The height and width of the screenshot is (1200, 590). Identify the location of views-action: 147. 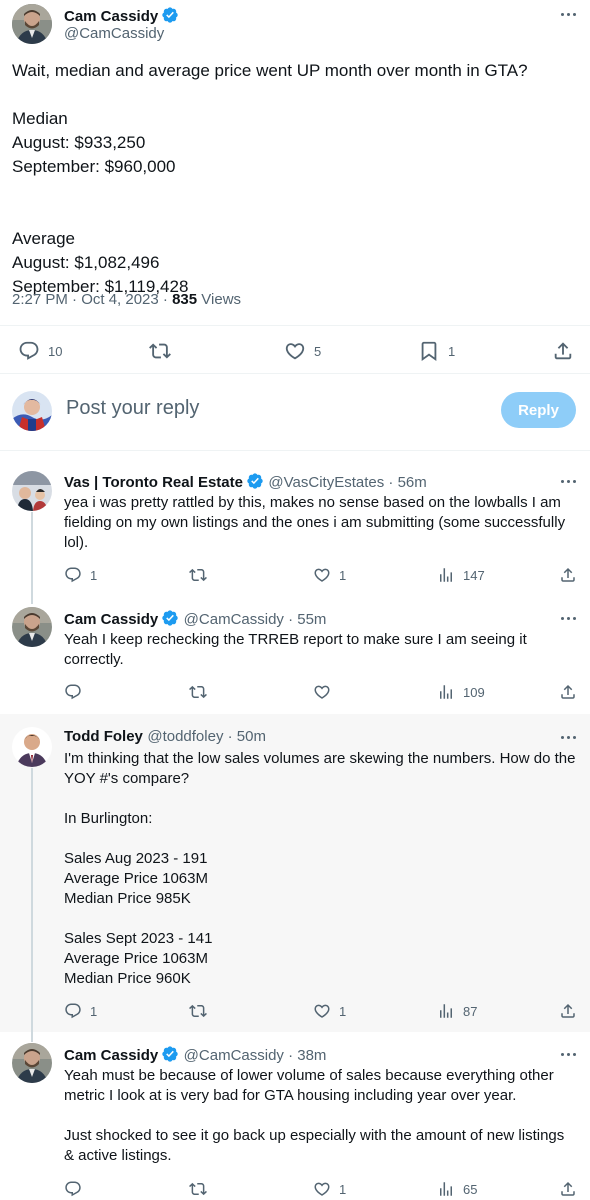
(461, 575).